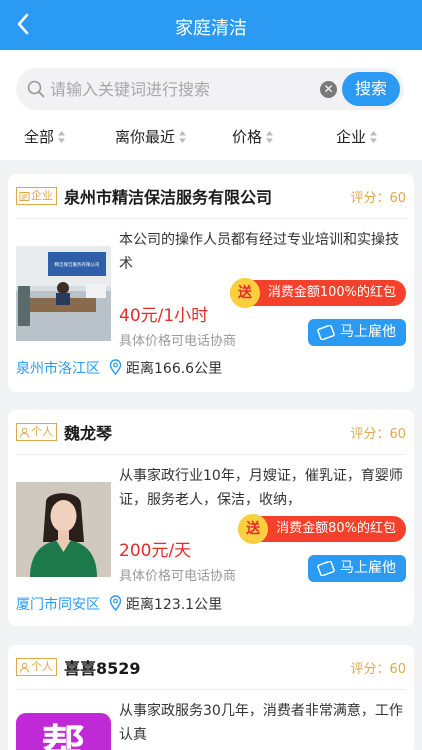 The width and height of the screenshot is (422, 750). I want to click on red-packet-badge: 送消费金额80%的红包, so click(322, 529).